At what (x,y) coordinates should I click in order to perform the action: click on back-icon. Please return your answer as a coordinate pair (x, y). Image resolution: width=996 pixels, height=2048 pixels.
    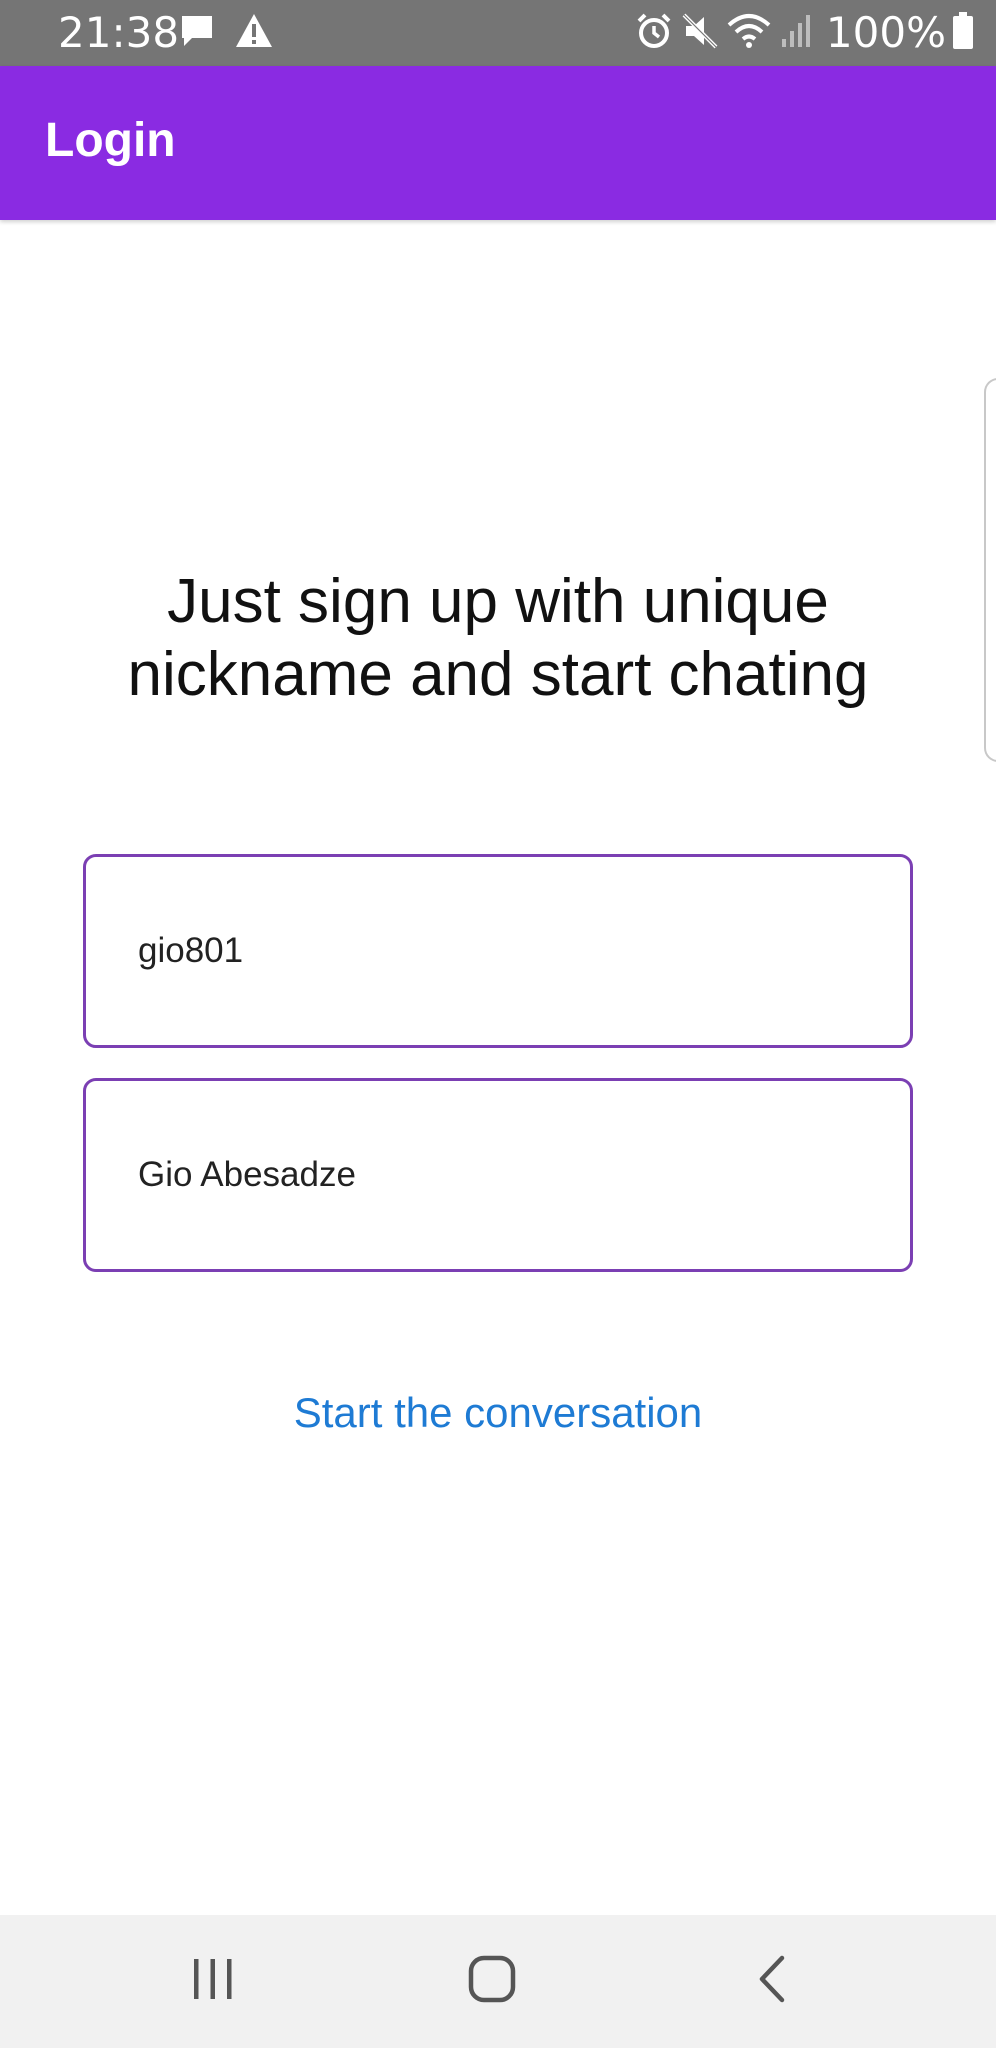
    Looking at the image, I should click on (771, 1981).